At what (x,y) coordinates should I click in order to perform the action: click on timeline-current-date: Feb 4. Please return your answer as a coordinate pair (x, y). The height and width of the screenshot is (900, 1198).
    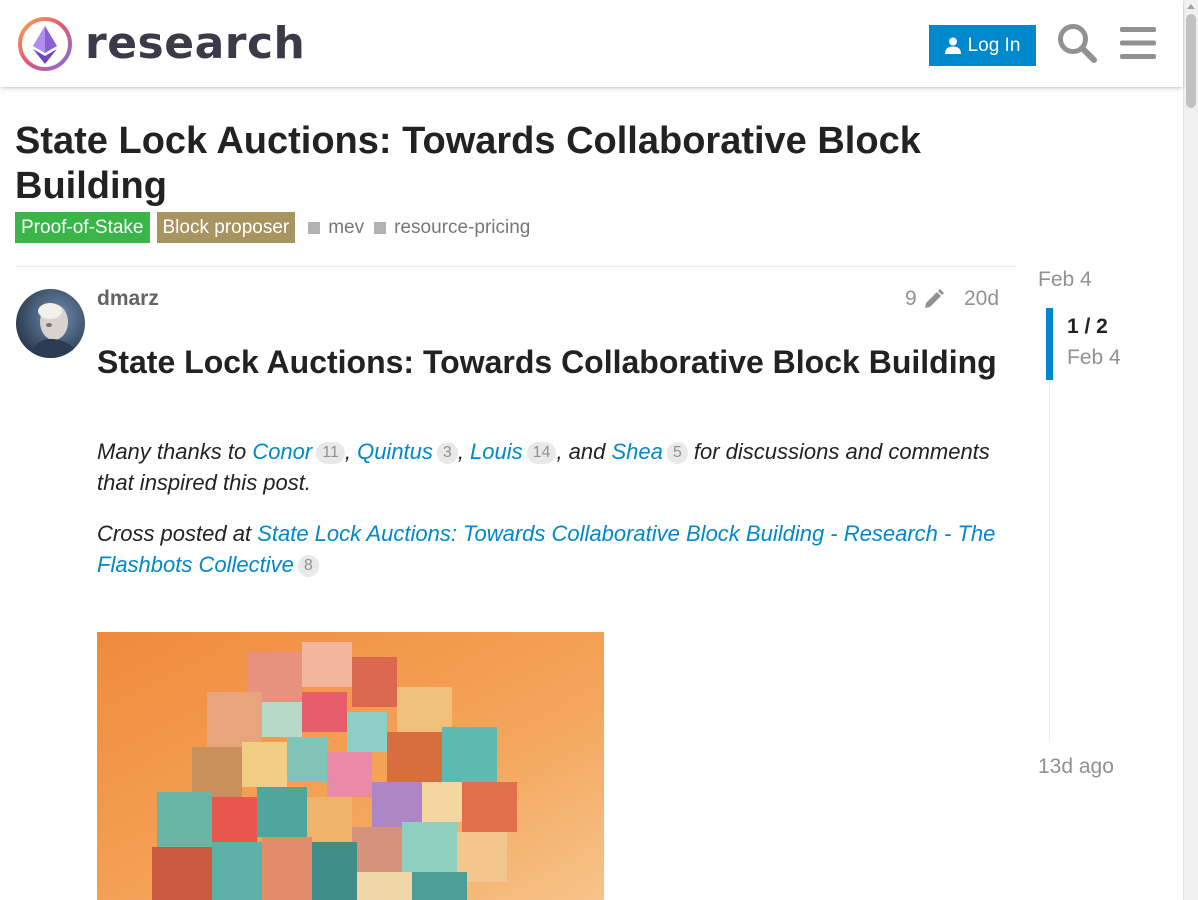
    Looking at the image, I should click on (1094, 357).